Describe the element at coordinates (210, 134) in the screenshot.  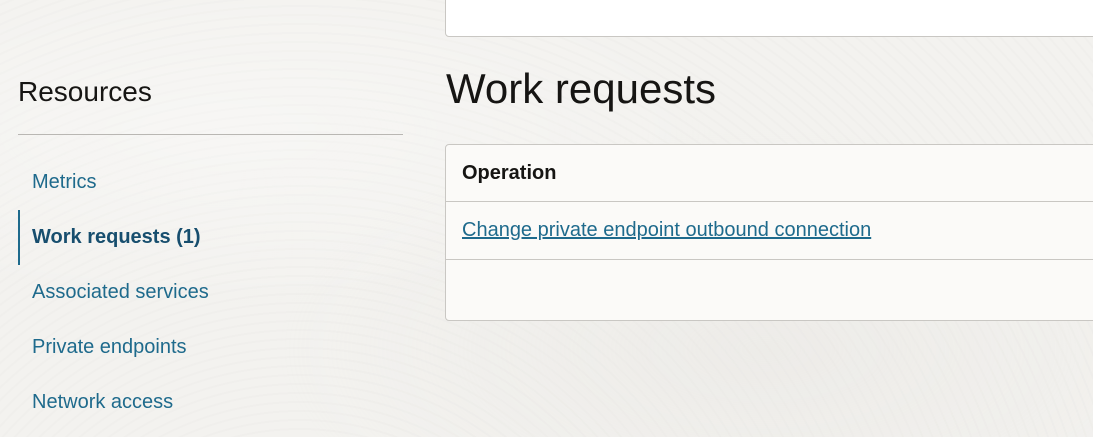
I see `resources-divider` at that location.